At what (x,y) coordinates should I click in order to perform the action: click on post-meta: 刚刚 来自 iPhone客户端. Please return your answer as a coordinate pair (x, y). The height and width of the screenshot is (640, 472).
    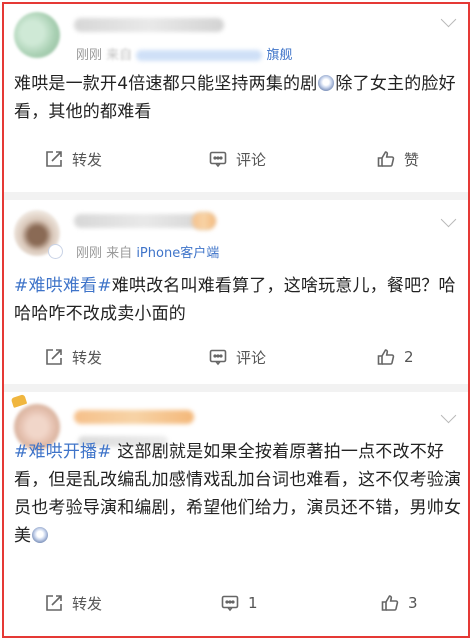
    Looking at the image, I should click on (147, 251).